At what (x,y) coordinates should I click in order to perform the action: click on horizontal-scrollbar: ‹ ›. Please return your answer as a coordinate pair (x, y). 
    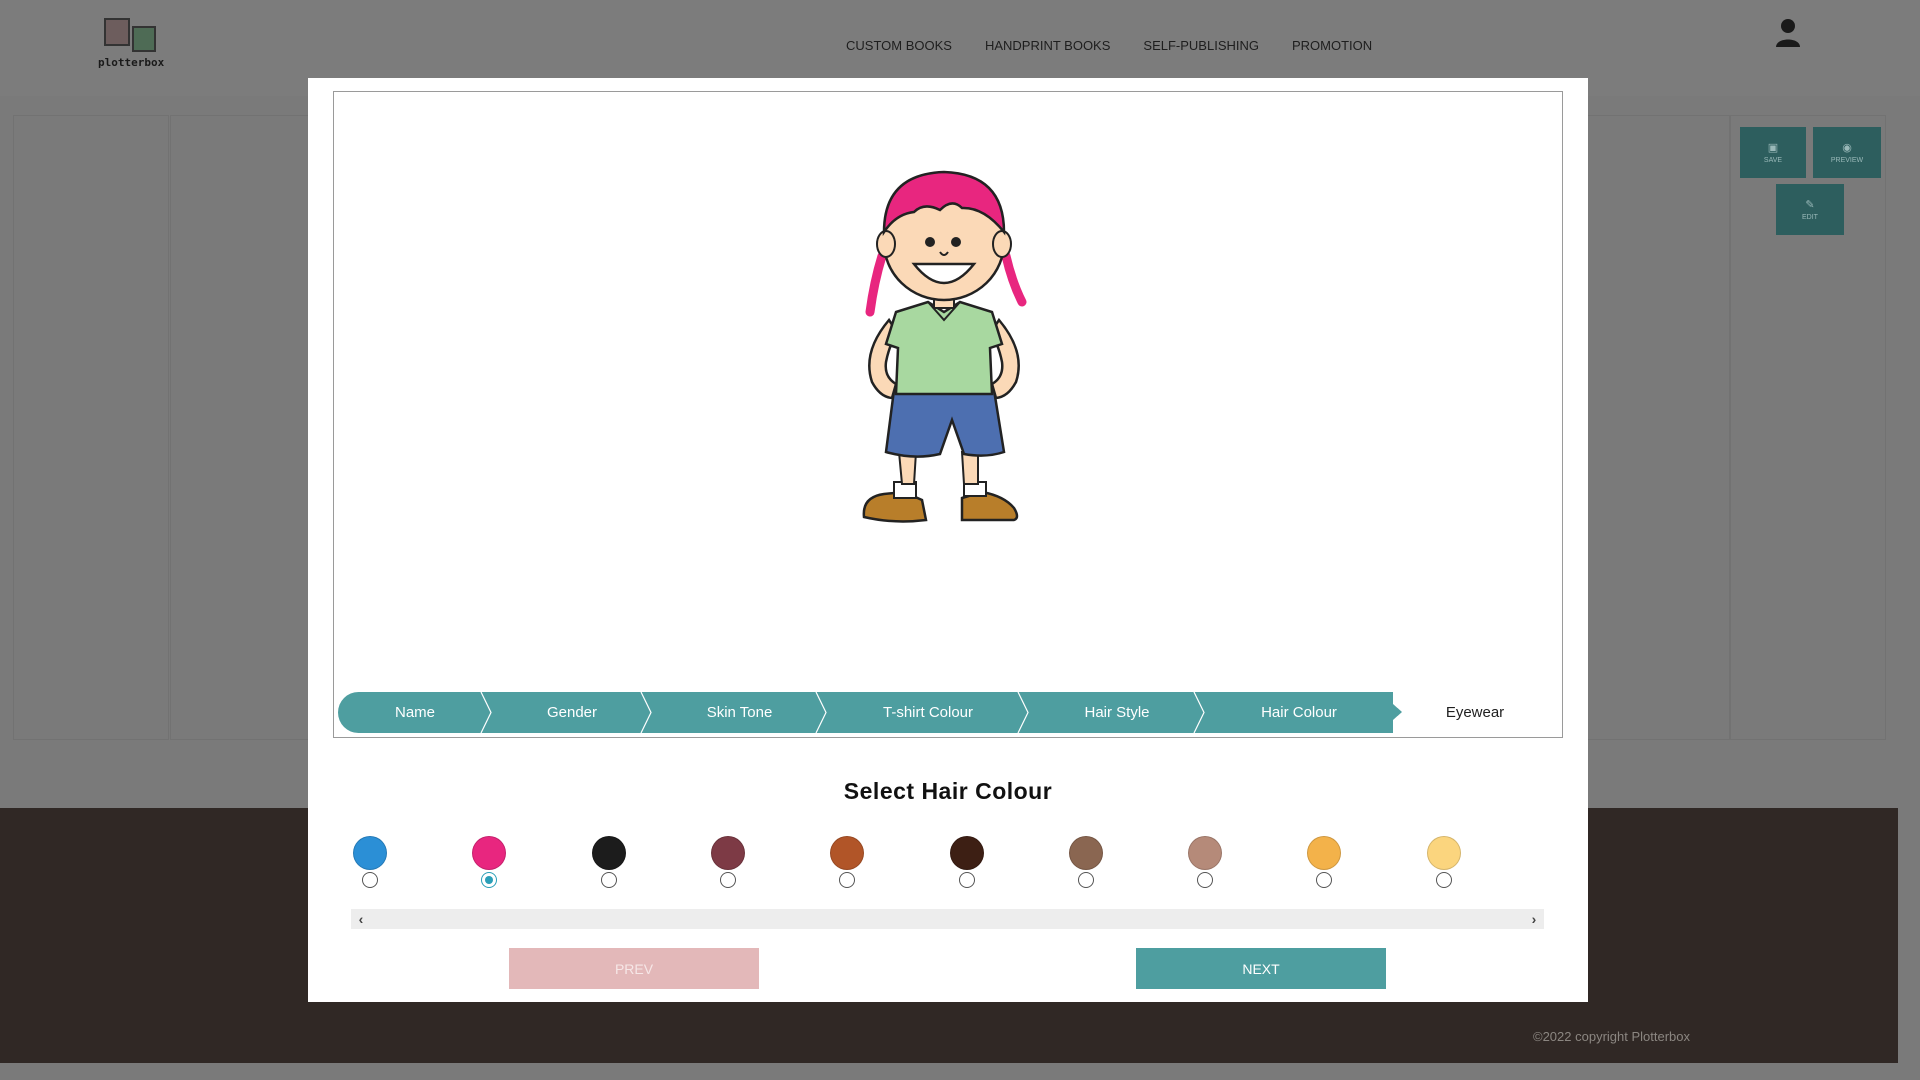
    Looking at the image, I should click on (947, 919).